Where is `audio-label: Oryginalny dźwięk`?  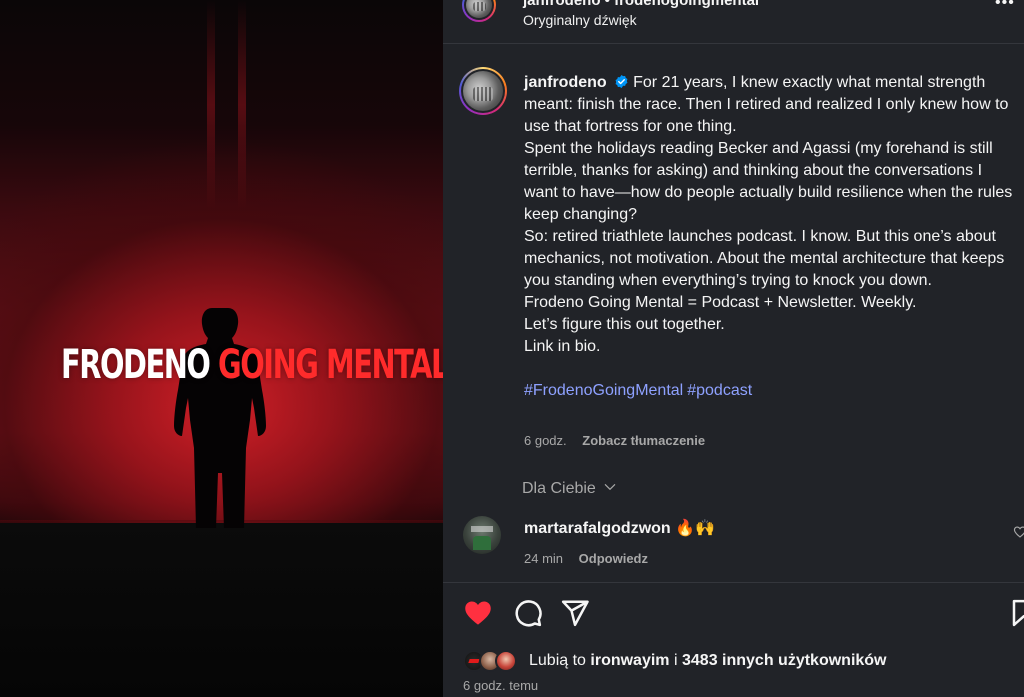 audio-label: Oryginalny dźwięk is located at coordinates (580, 20).